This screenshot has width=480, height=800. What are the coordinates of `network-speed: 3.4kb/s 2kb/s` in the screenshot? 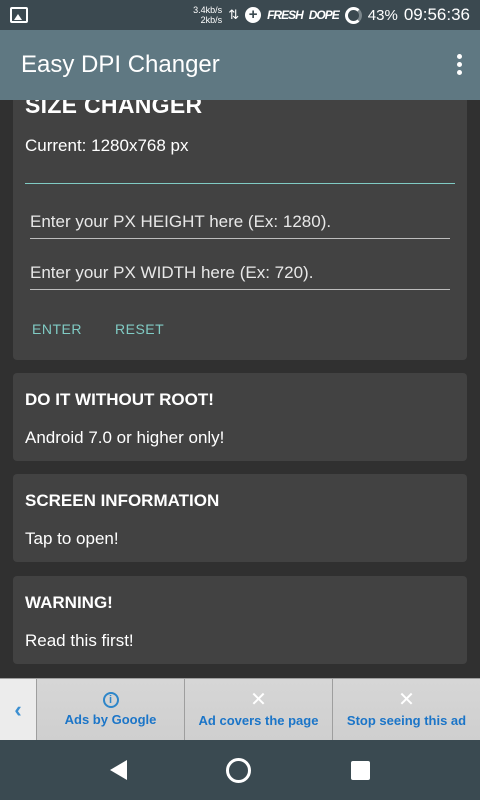 It's located at (207, 15).